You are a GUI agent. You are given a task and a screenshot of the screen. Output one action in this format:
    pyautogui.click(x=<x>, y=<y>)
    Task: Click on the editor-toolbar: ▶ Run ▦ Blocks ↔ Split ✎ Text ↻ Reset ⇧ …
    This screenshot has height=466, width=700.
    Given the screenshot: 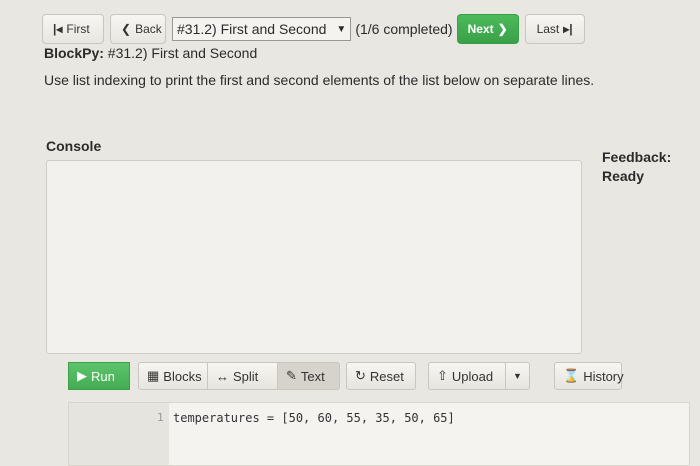 What is the action you would take?
    pyautogui.click(x=346, y=376)
    